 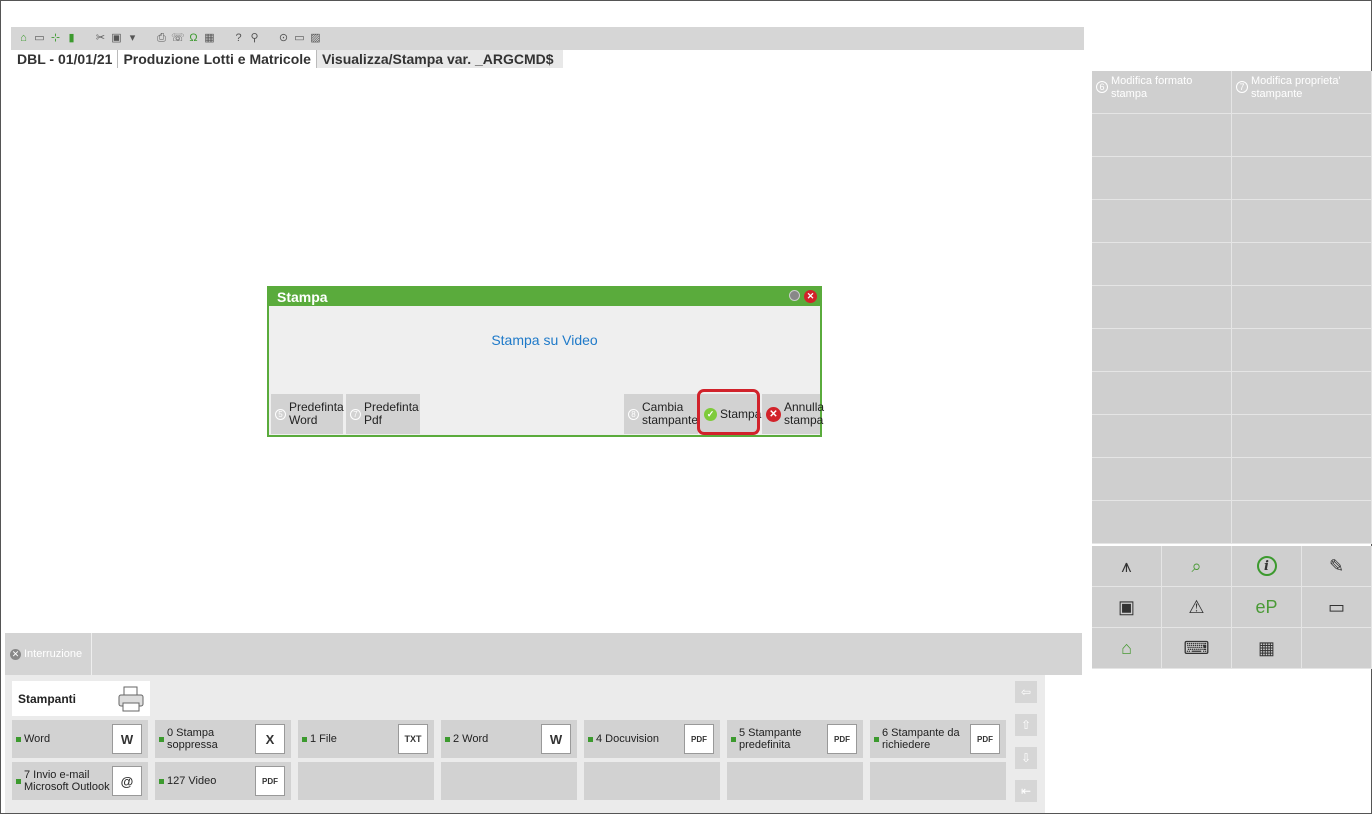 I want to click on filter-icon: ▾, so click(x=132, y=38).